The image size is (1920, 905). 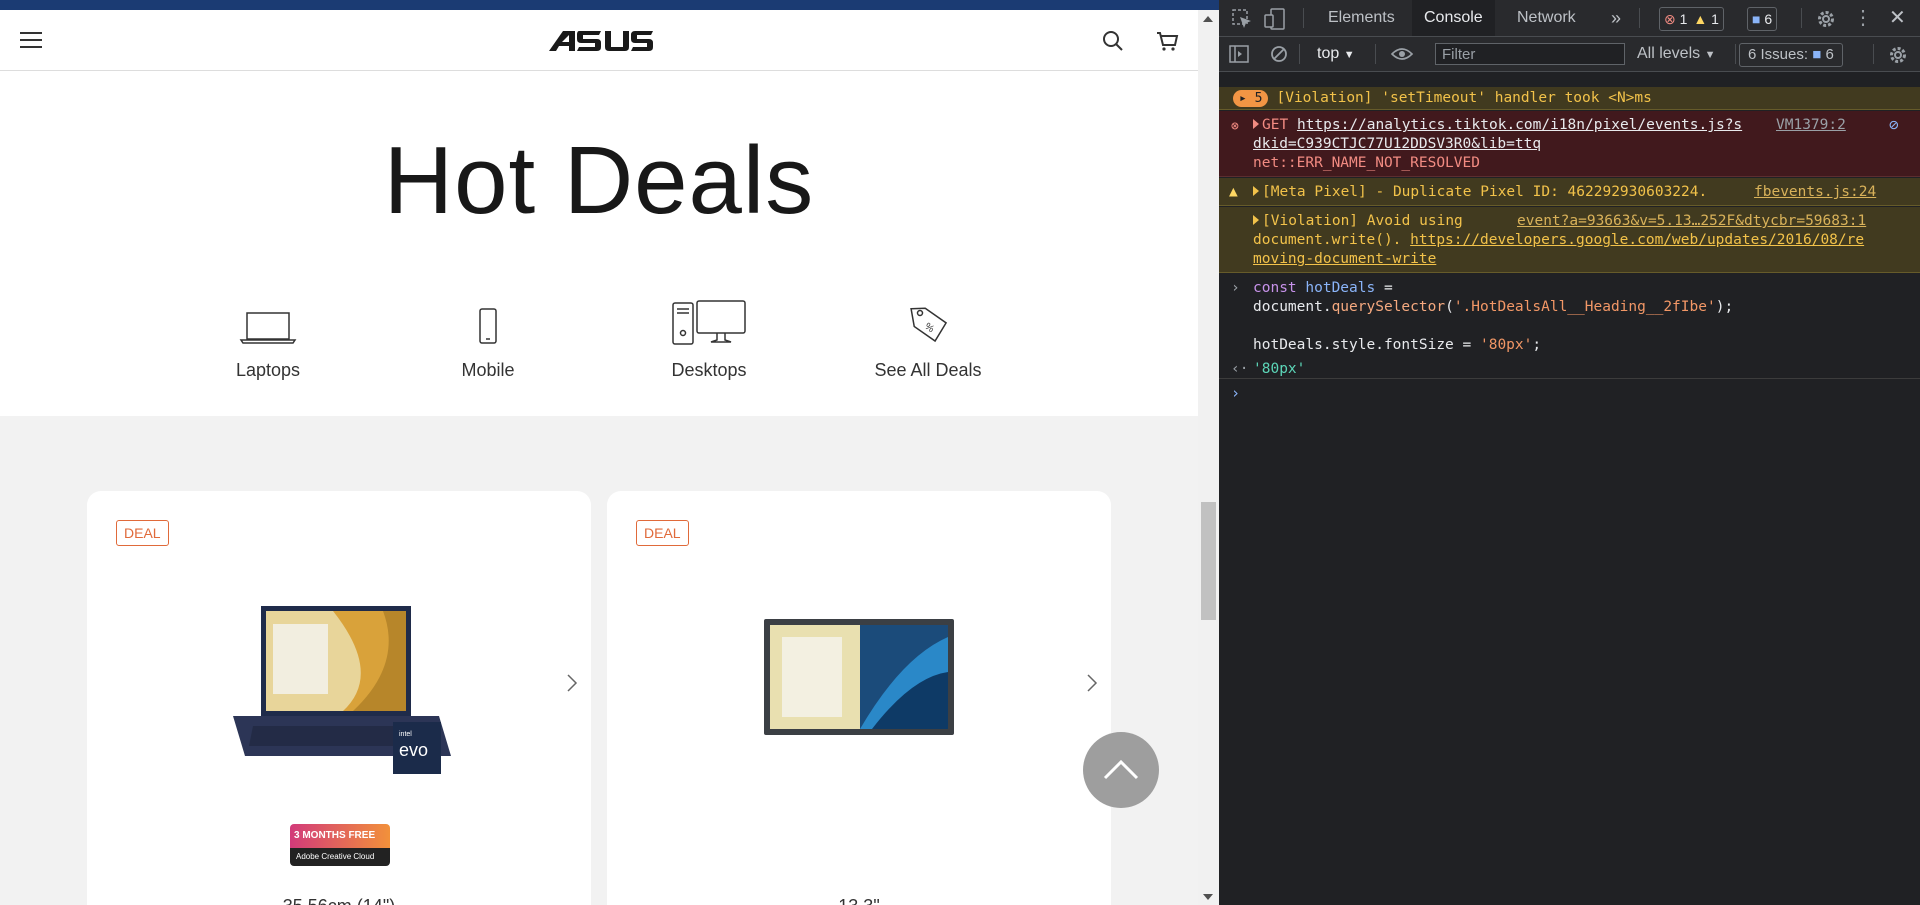 What do you see at coordinates (609, 5) in the screenshot?
I see `browser-top-strip` at bounding box center [609, 5].